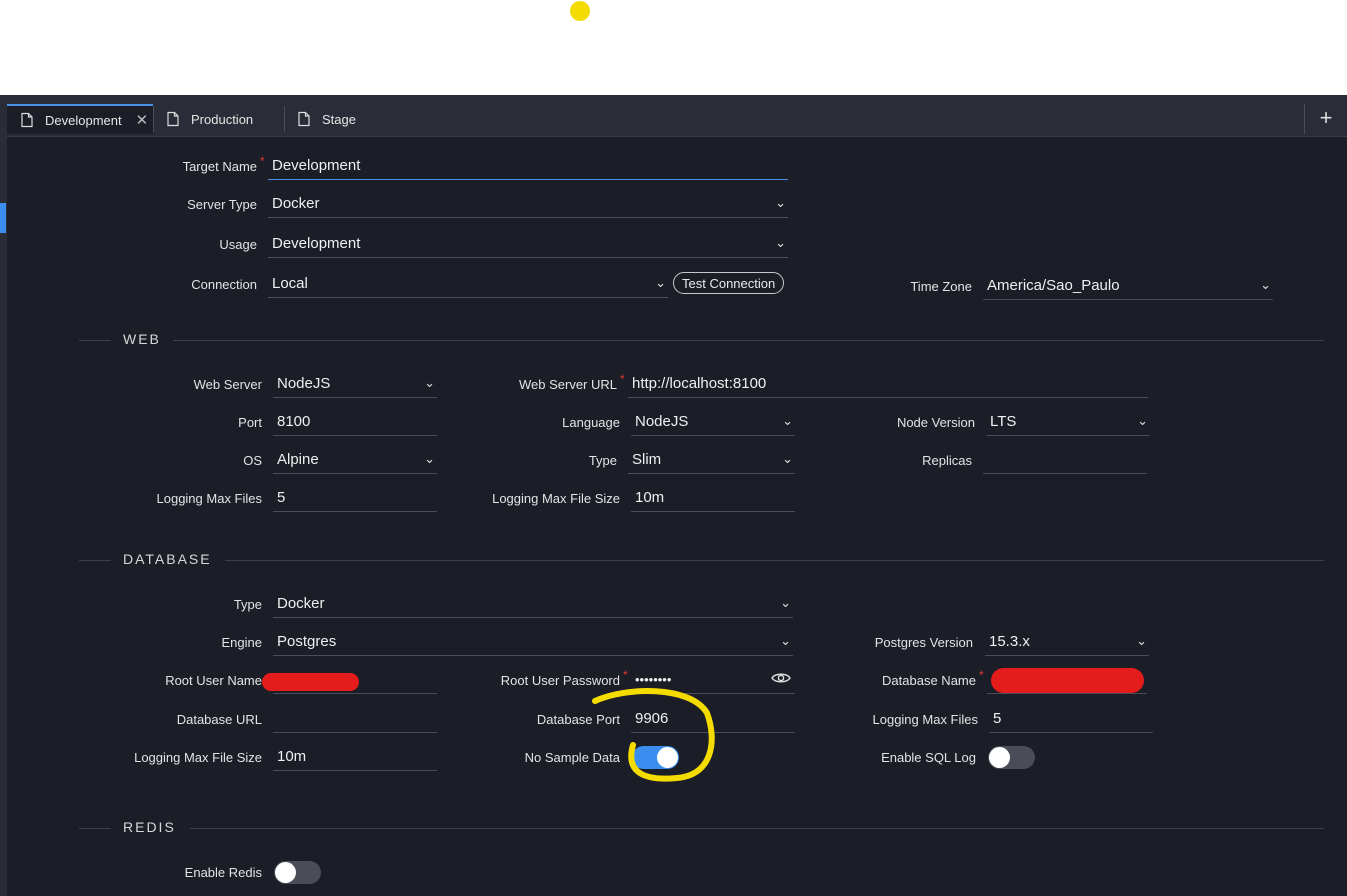 The width and height of the screenshot is (1347, 896). Describe the element at coordinates (653, 735) in the screenshot. I see `highlight-circle-annotation` at that location.